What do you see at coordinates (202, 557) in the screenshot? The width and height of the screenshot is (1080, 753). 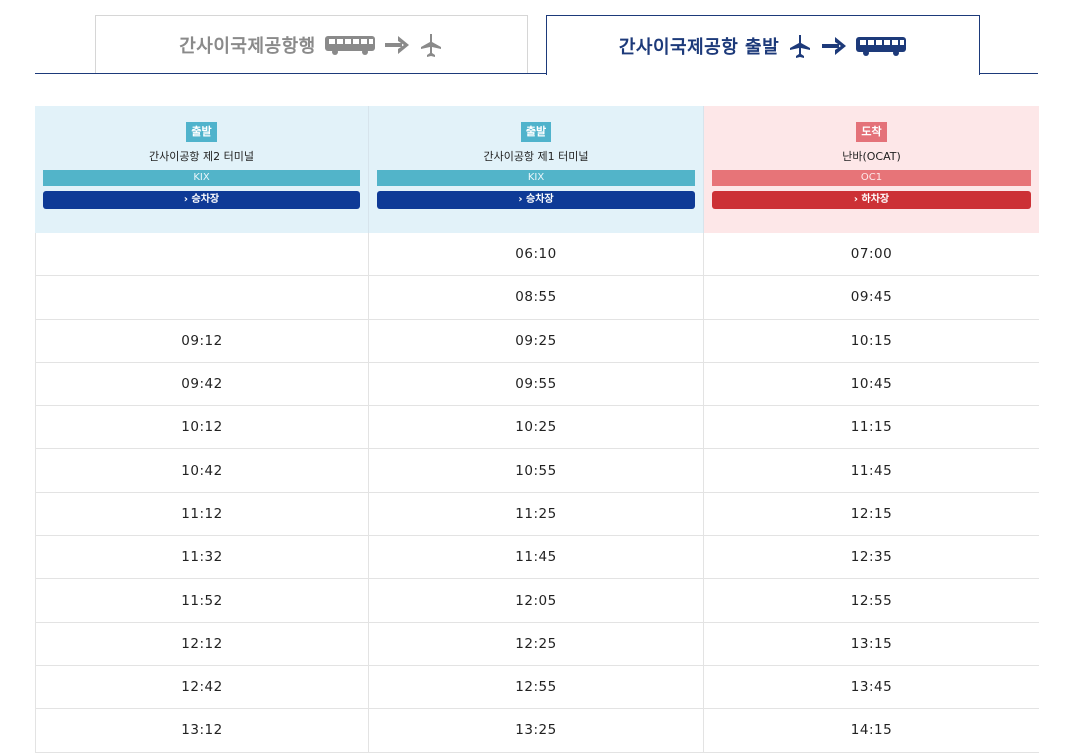 I see `time-cell: 11:32` at bounding box center [202, 557].